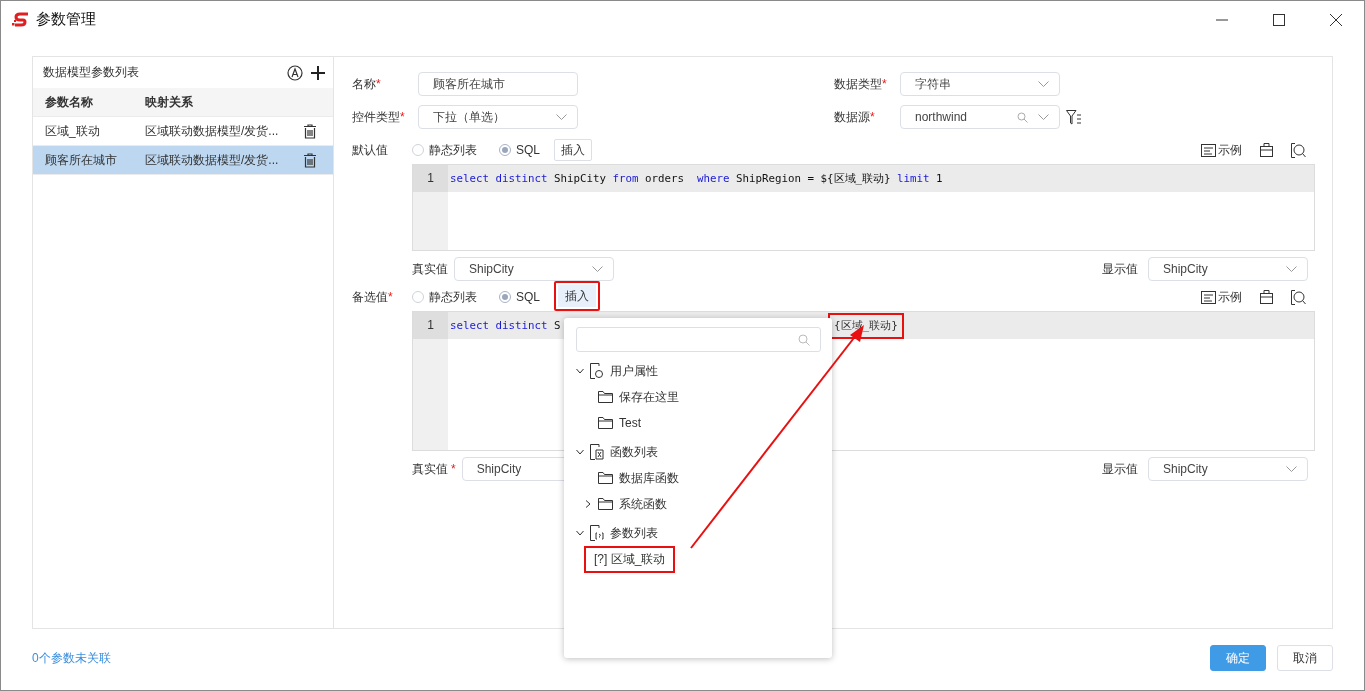 This screenshot has height=691, width=1365. What do you see at coordinates (373, 297) in the screenshot?
I see `field-label: 备选值*` at bounding box center [373, 297].